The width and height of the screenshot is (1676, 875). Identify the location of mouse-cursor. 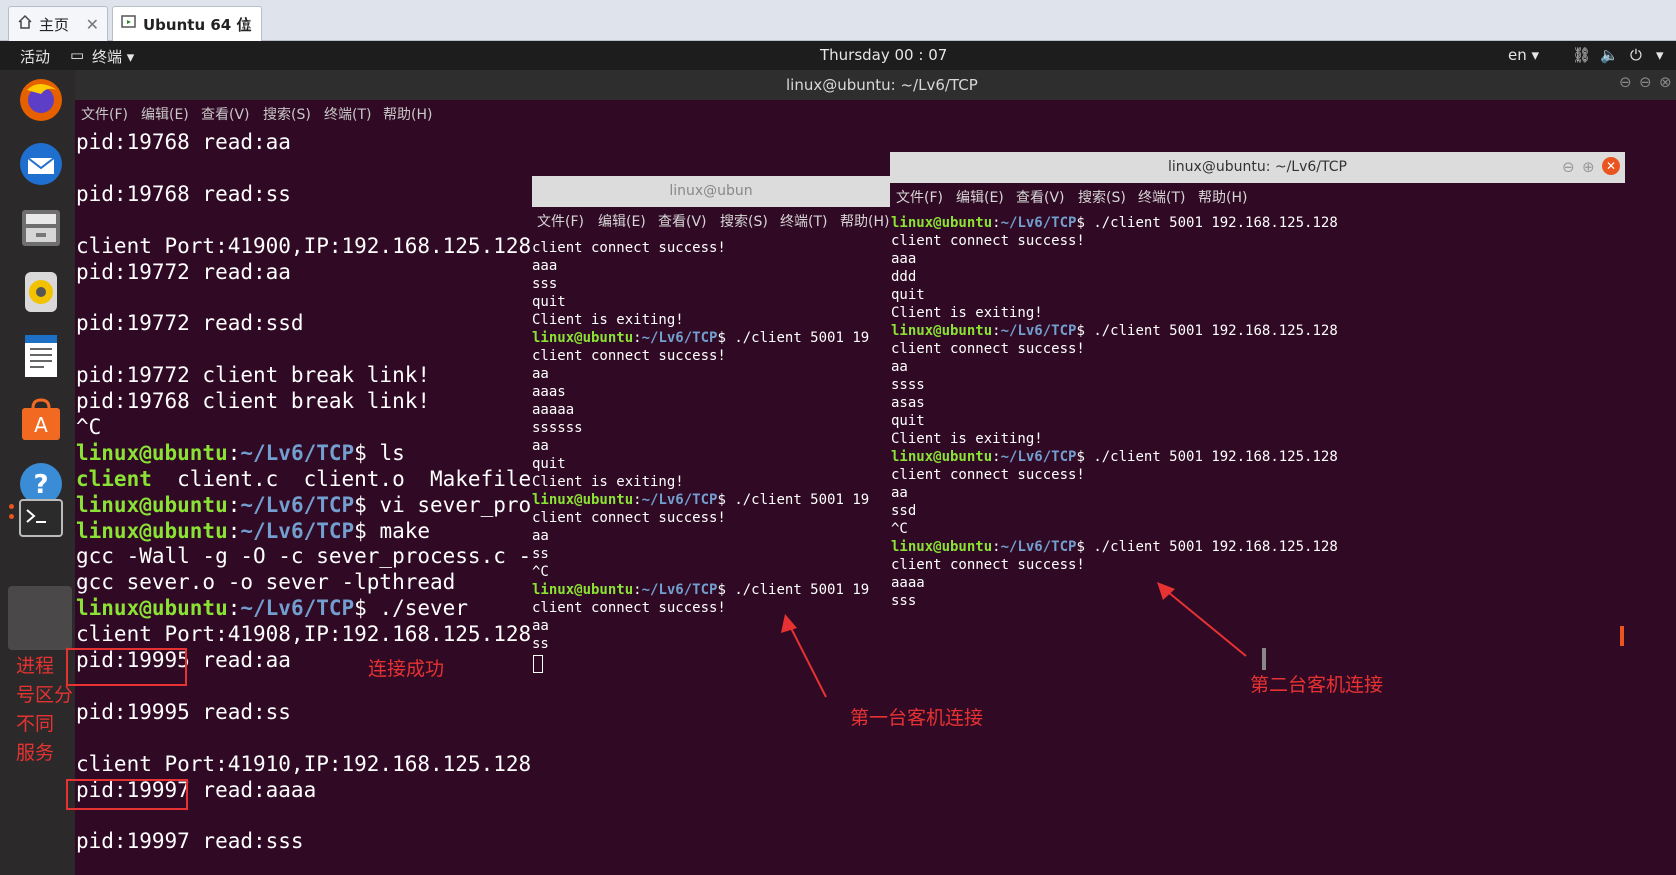
(1264, 659).